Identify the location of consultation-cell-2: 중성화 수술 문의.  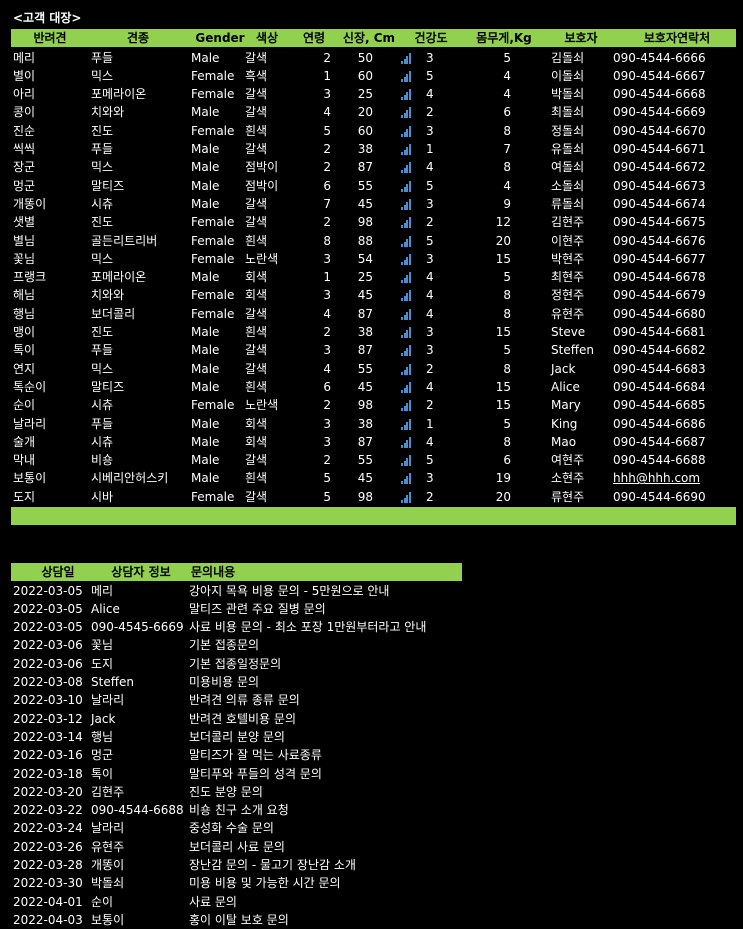
(231, 828).